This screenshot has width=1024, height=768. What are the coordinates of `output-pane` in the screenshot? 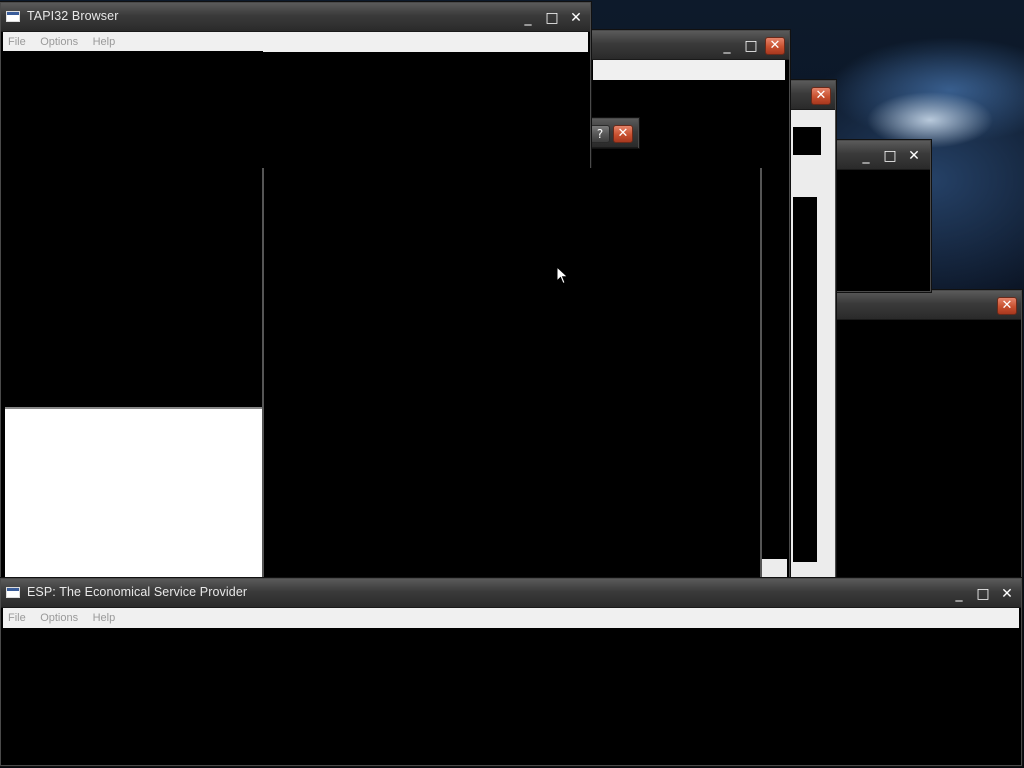 It's located at (136, 494).